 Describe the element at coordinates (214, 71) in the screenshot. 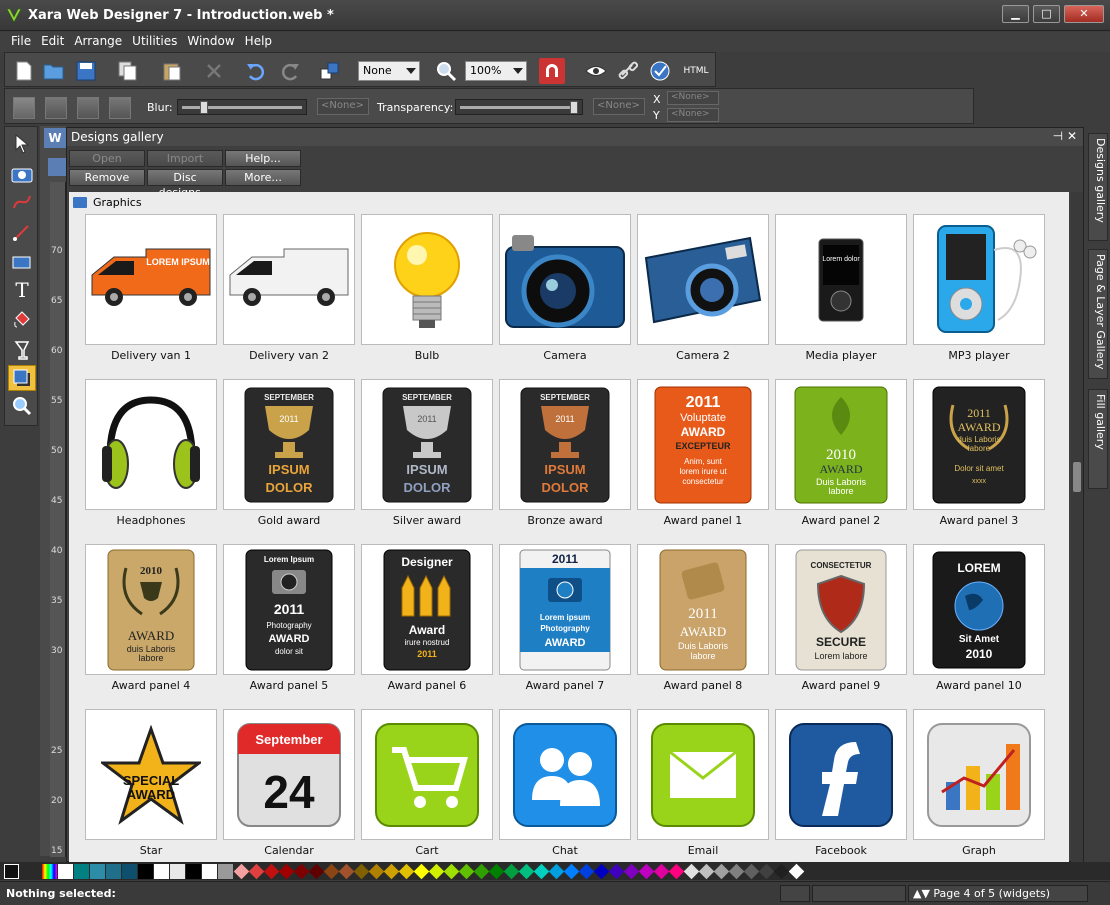

I see `delete-icon` at that location.